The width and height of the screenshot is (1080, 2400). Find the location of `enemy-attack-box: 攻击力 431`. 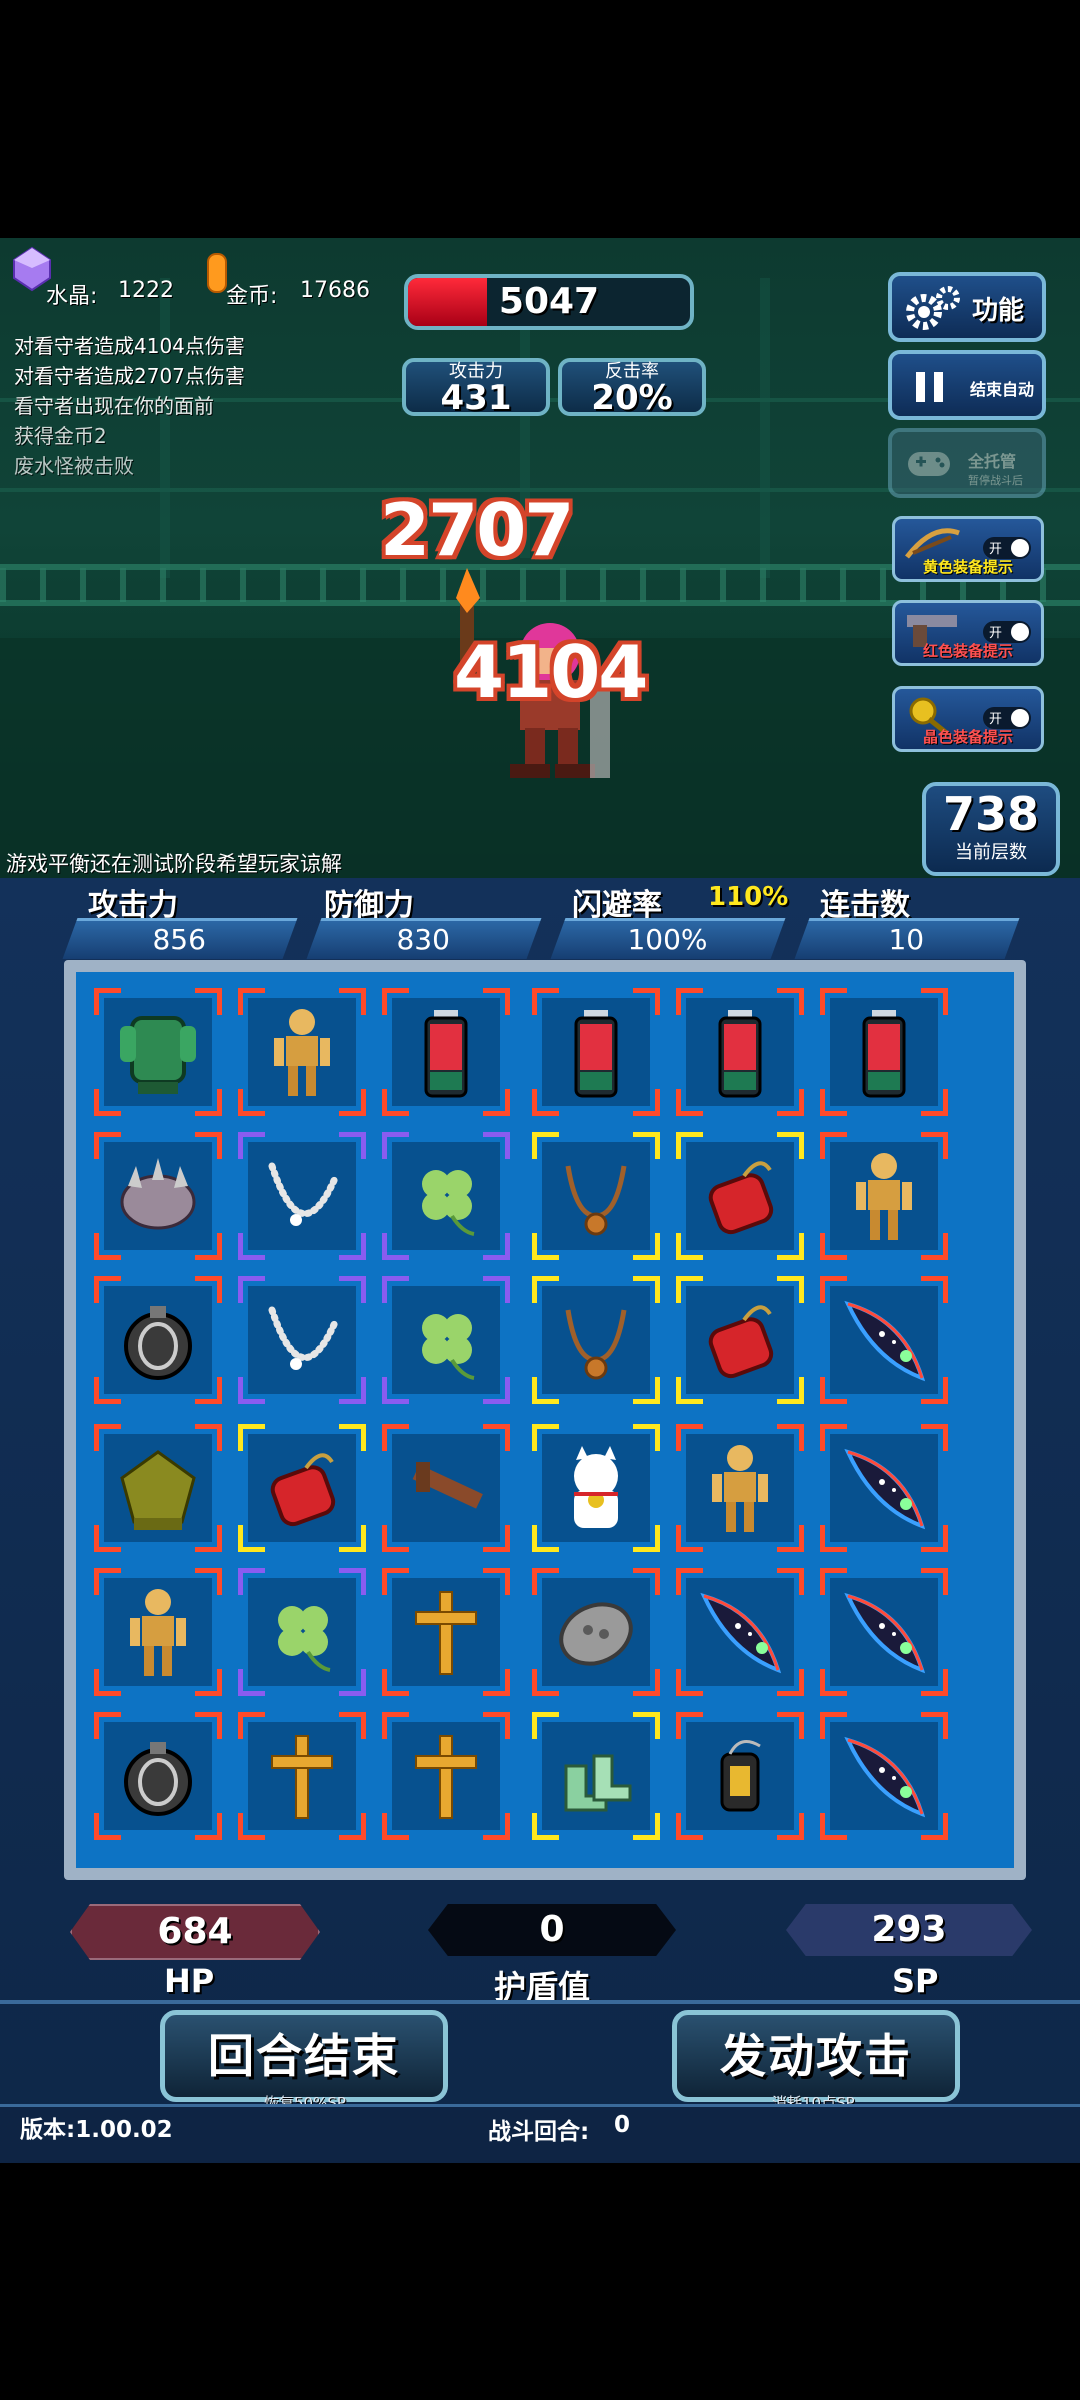

enemy-attack-box: 攻击力 431 is located at coordinates (476, 387).